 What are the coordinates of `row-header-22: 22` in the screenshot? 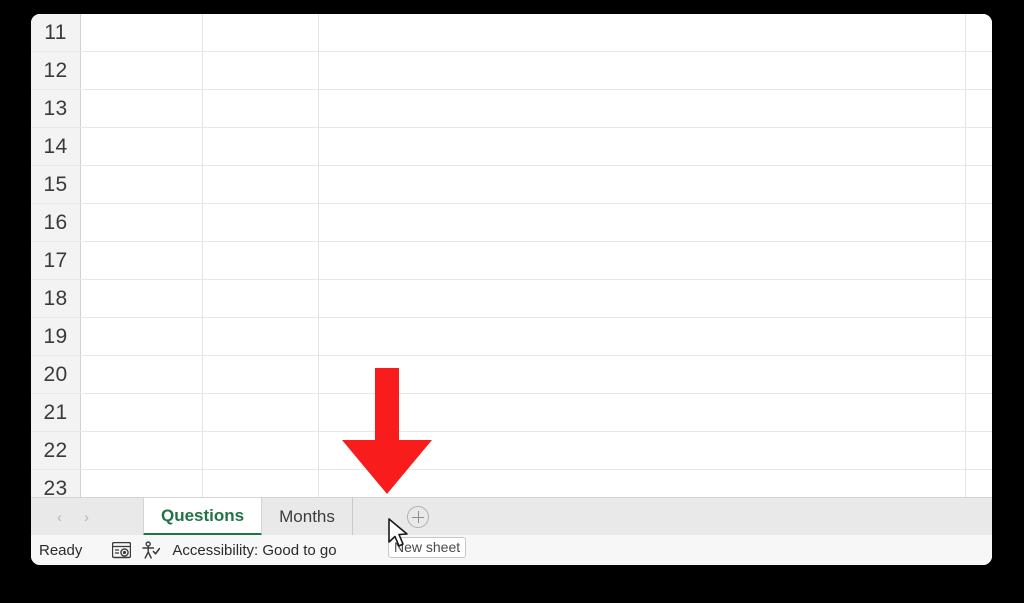 It's located at (56, 450).